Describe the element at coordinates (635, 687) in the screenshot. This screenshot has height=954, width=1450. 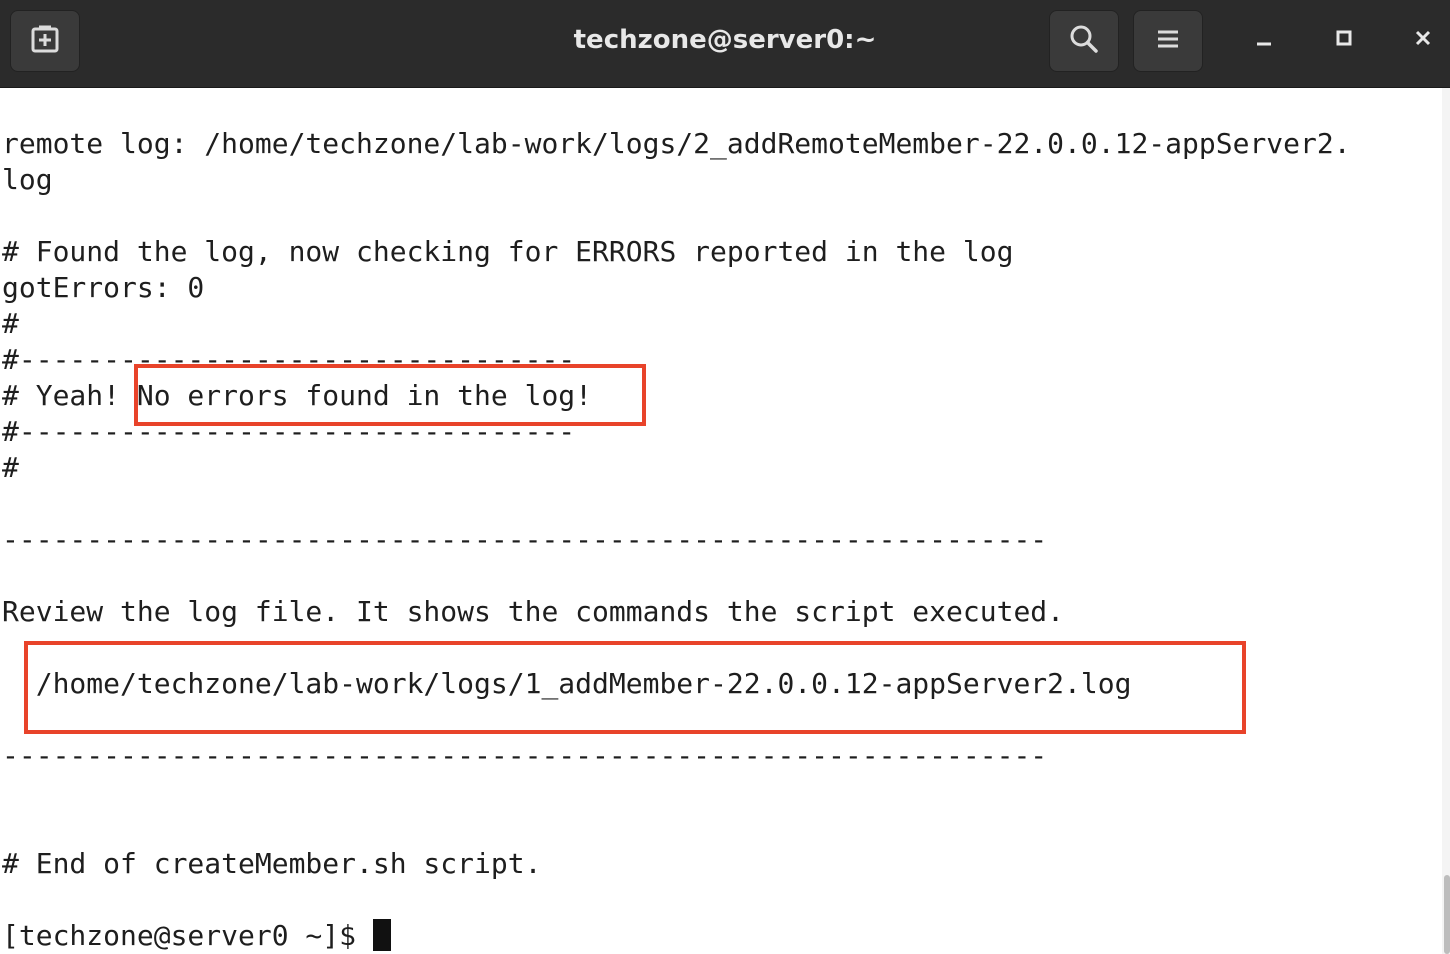
I see `highlight-box-log-path` at that location.